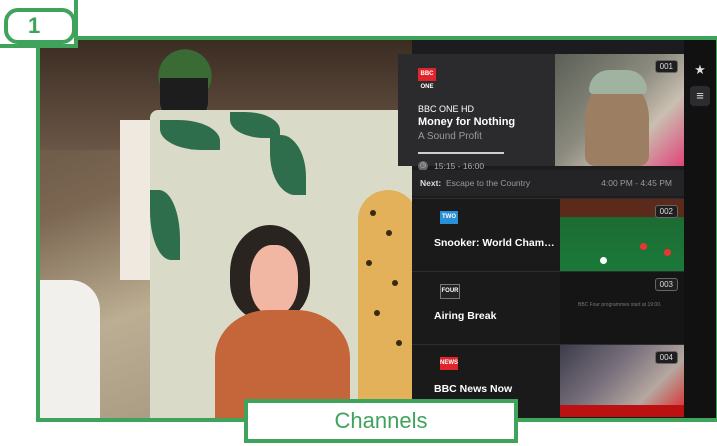  Describe the element at coordinates (622, 381) in the screenshot. I see `channel-thumbnail: 004` at that location.